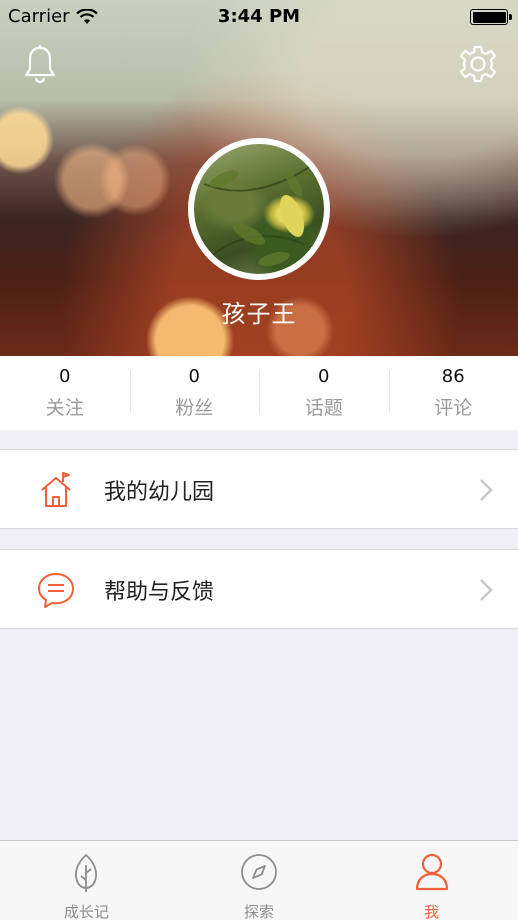  I want to click on tab-me: 我, so click(431, 880).